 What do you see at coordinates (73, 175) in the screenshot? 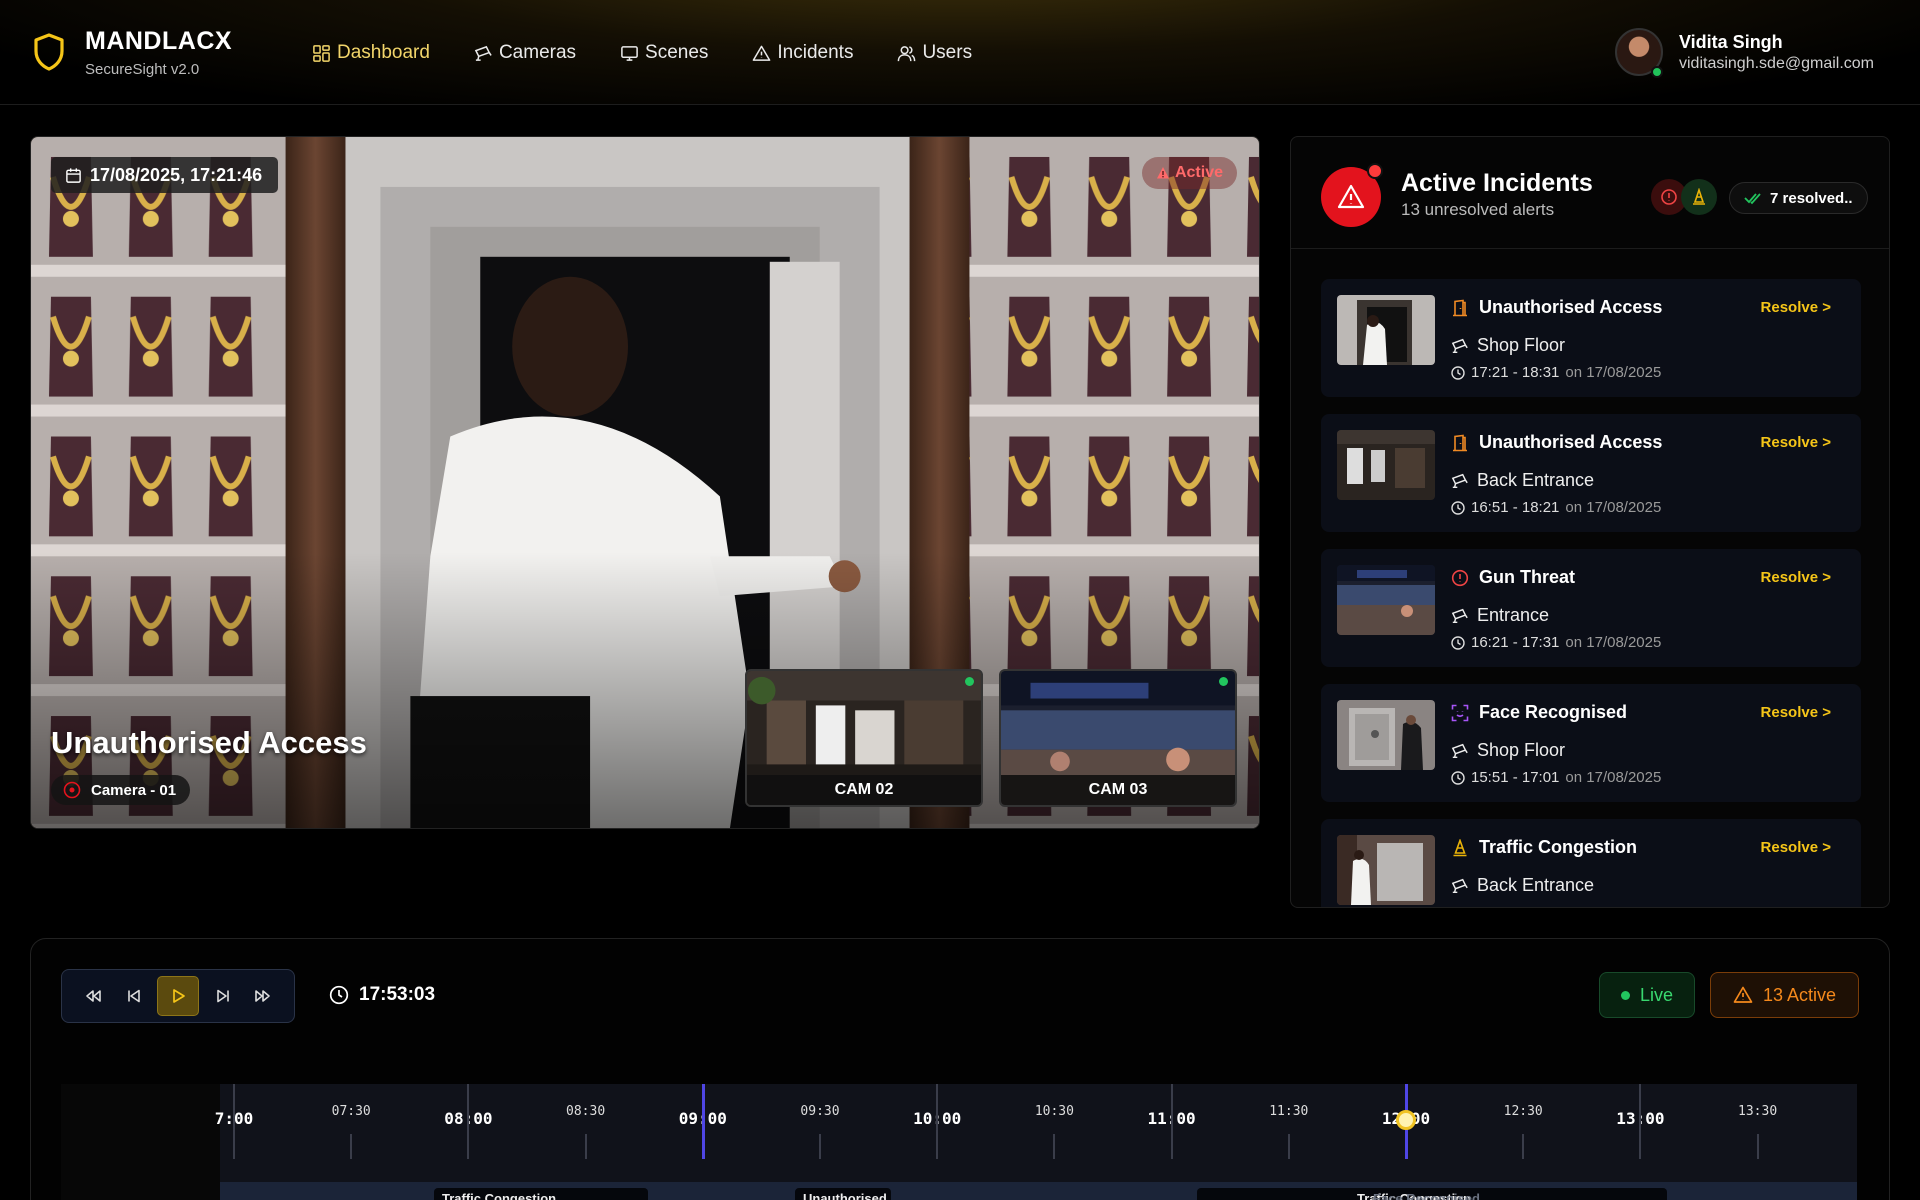
I see `calendar-icon` at bounding box center [73, 175].